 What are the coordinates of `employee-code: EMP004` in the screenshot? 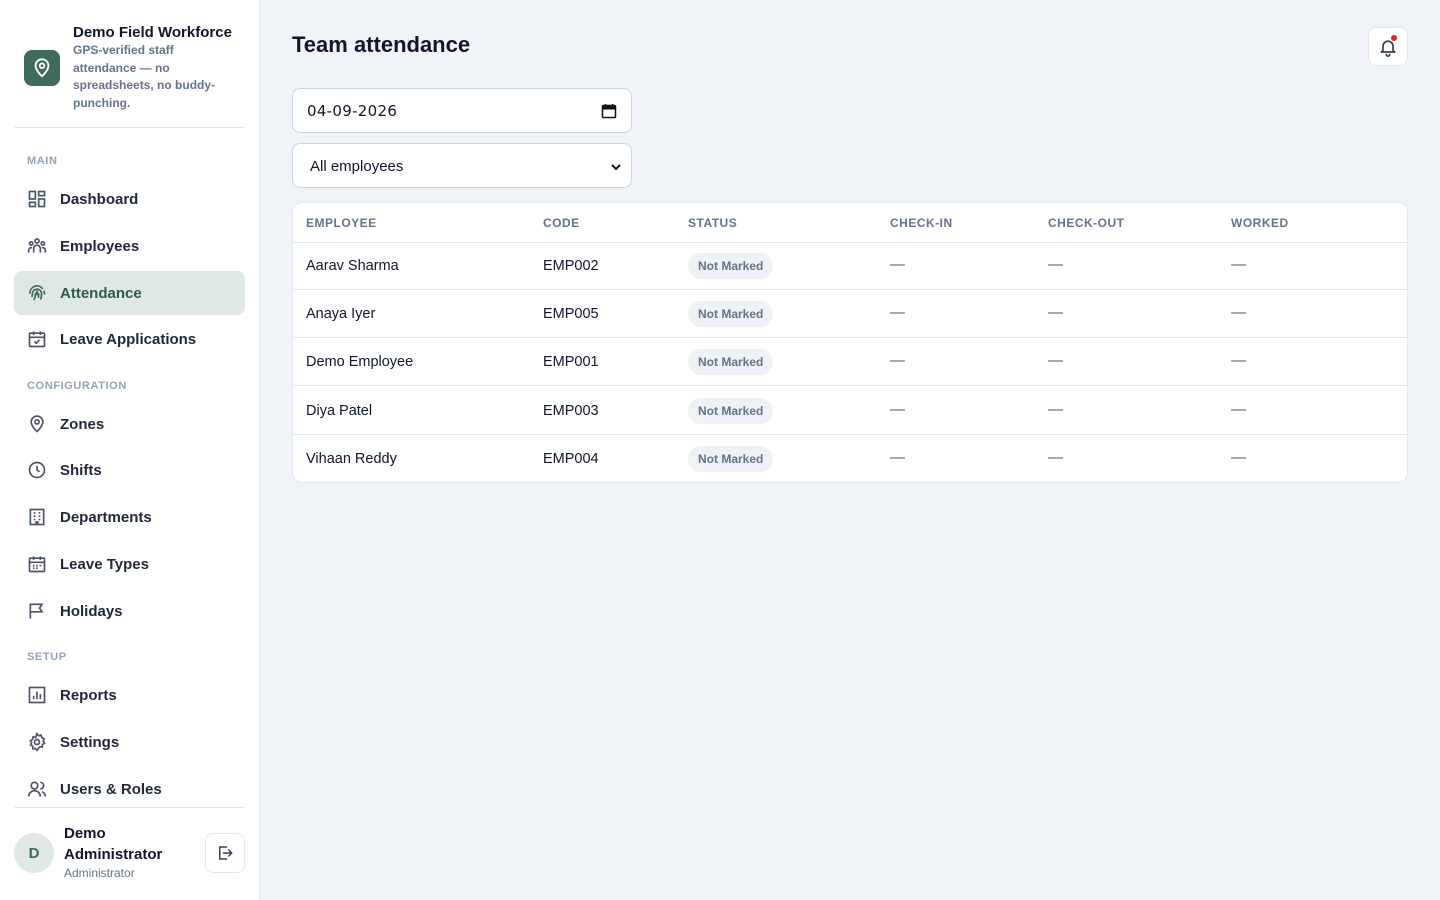 It's located at (571, 459).